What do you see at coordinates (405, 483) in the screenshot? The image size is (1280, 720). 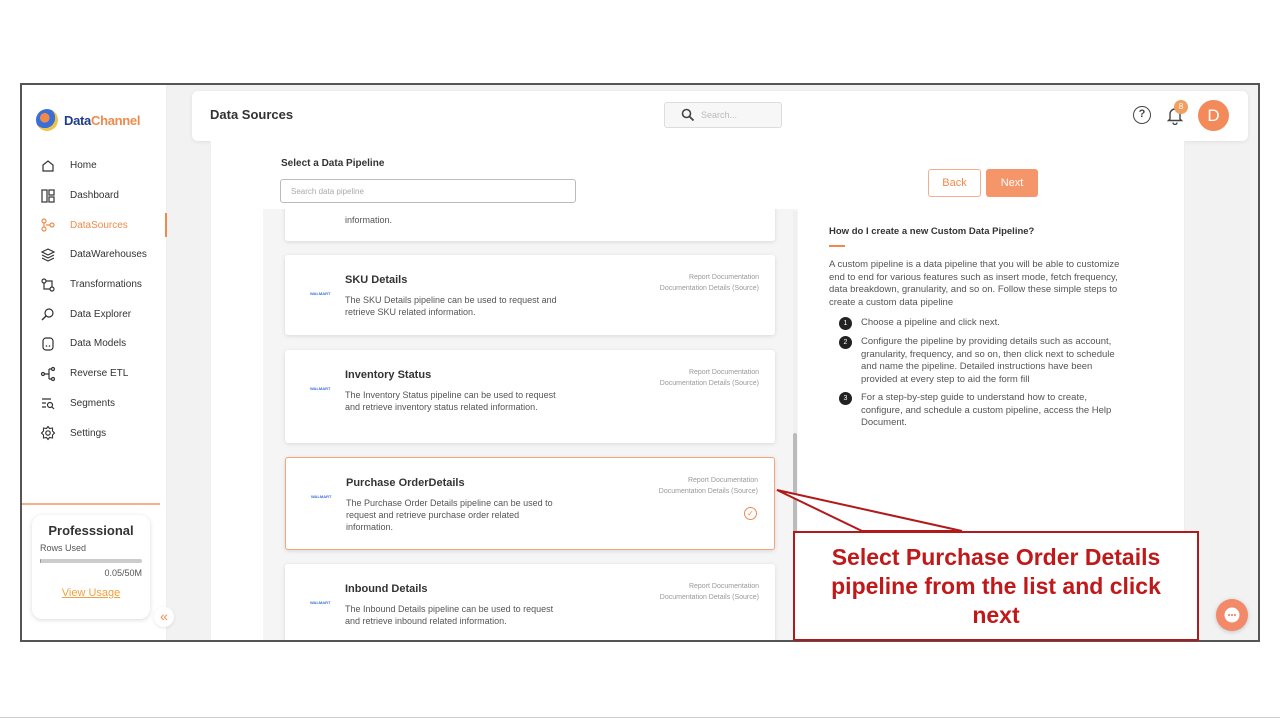 I see `pipeline-card-name: Purchase OrderDetails` at bounding box center [405, 483].